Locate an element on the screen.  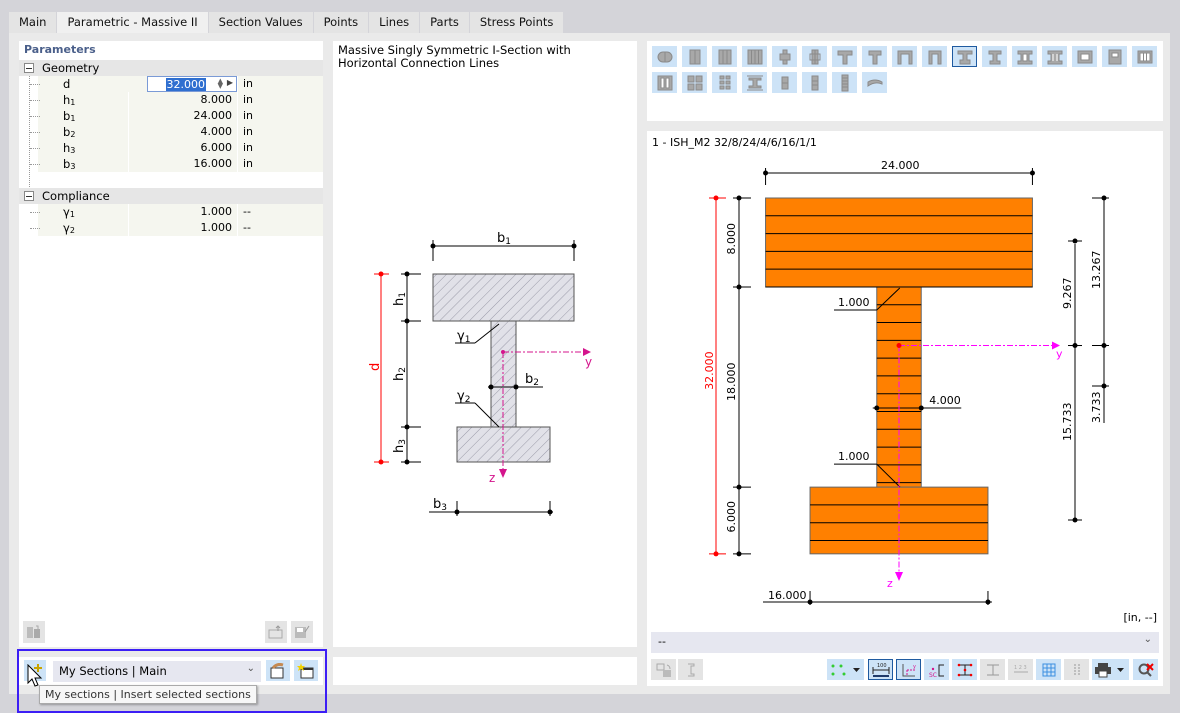
section-type-grid-four is located at coordinates (694, 82).